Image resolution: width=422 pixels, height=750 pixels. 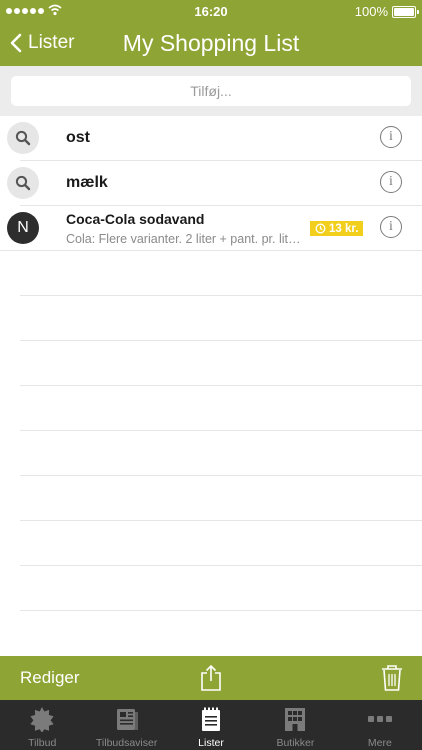 What do you see at coordinates (126, 743) in the screenshot?
I see `tab-label: Tilbudsaviser` at bounding box center [126, 743].